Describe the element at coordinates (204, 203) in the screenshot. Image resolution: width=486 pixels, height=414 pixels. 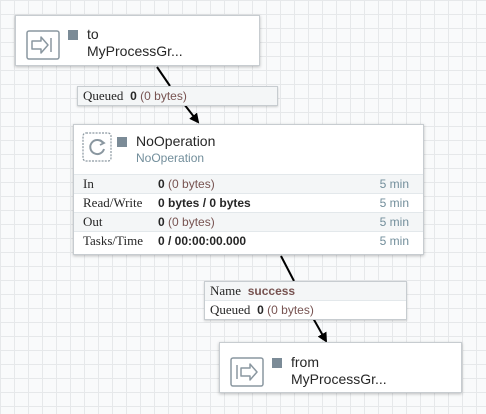
I see `stat-value: 0 bytes / 0 bytes` at that location.